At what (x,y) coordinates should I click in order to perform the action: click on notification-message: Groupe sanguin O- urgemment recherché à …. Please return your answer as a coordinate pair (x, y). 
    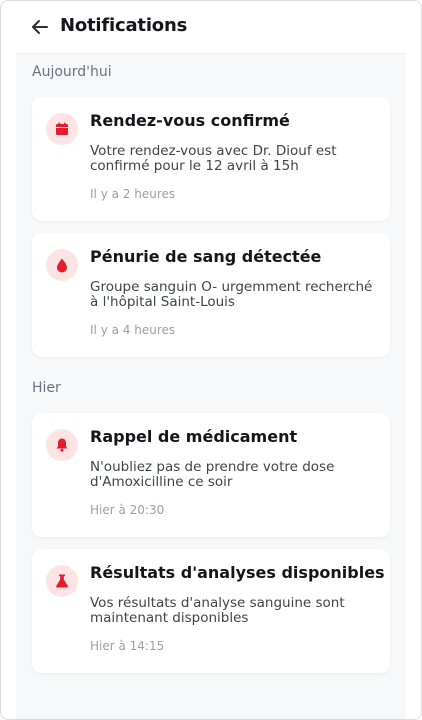
    Looking at the image, I should click on (231, 294).